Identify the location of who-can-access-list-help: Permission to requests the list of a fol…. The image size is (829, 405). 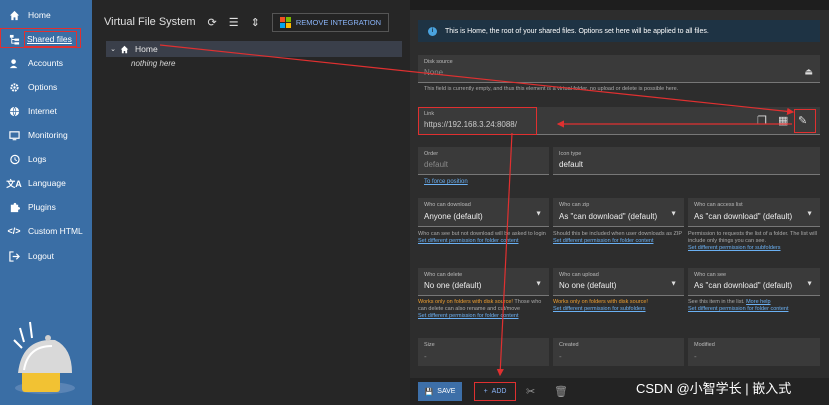
(754, 241).